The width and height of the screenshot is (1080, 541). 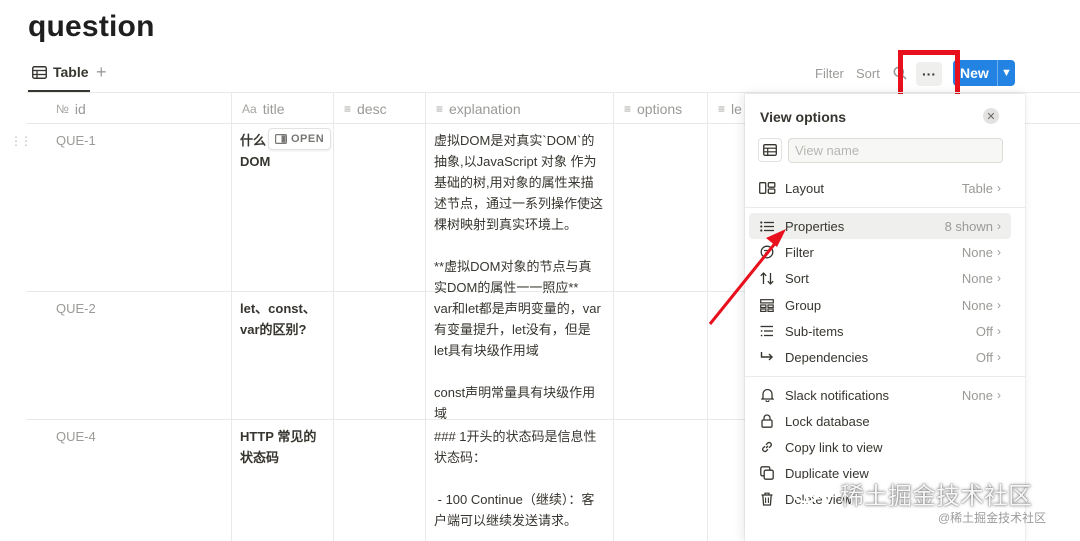 I want to click on watermark-caption: @稀土掘金技术社区, so click(x=992, y=518).